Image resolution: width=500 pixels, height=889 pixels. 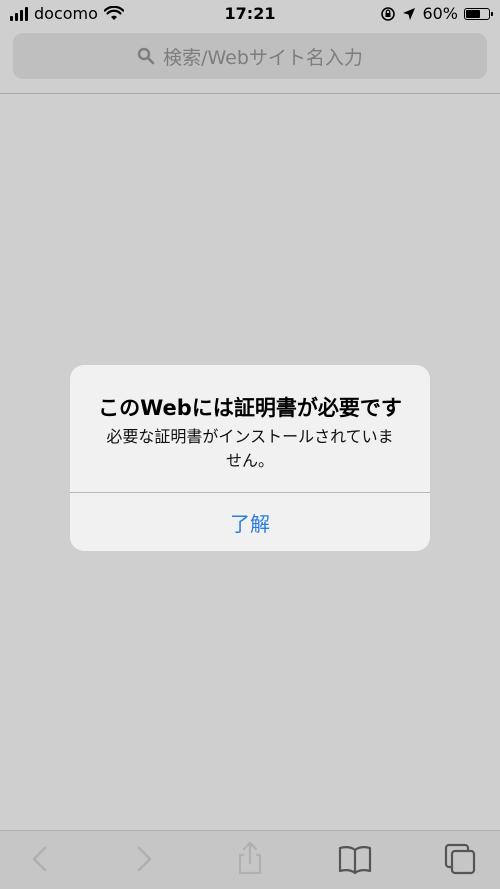 What do you see at coordinates (388, 13) in the screenshot?
I see `rotation-lock-icon` at bounding box center [388, 13].